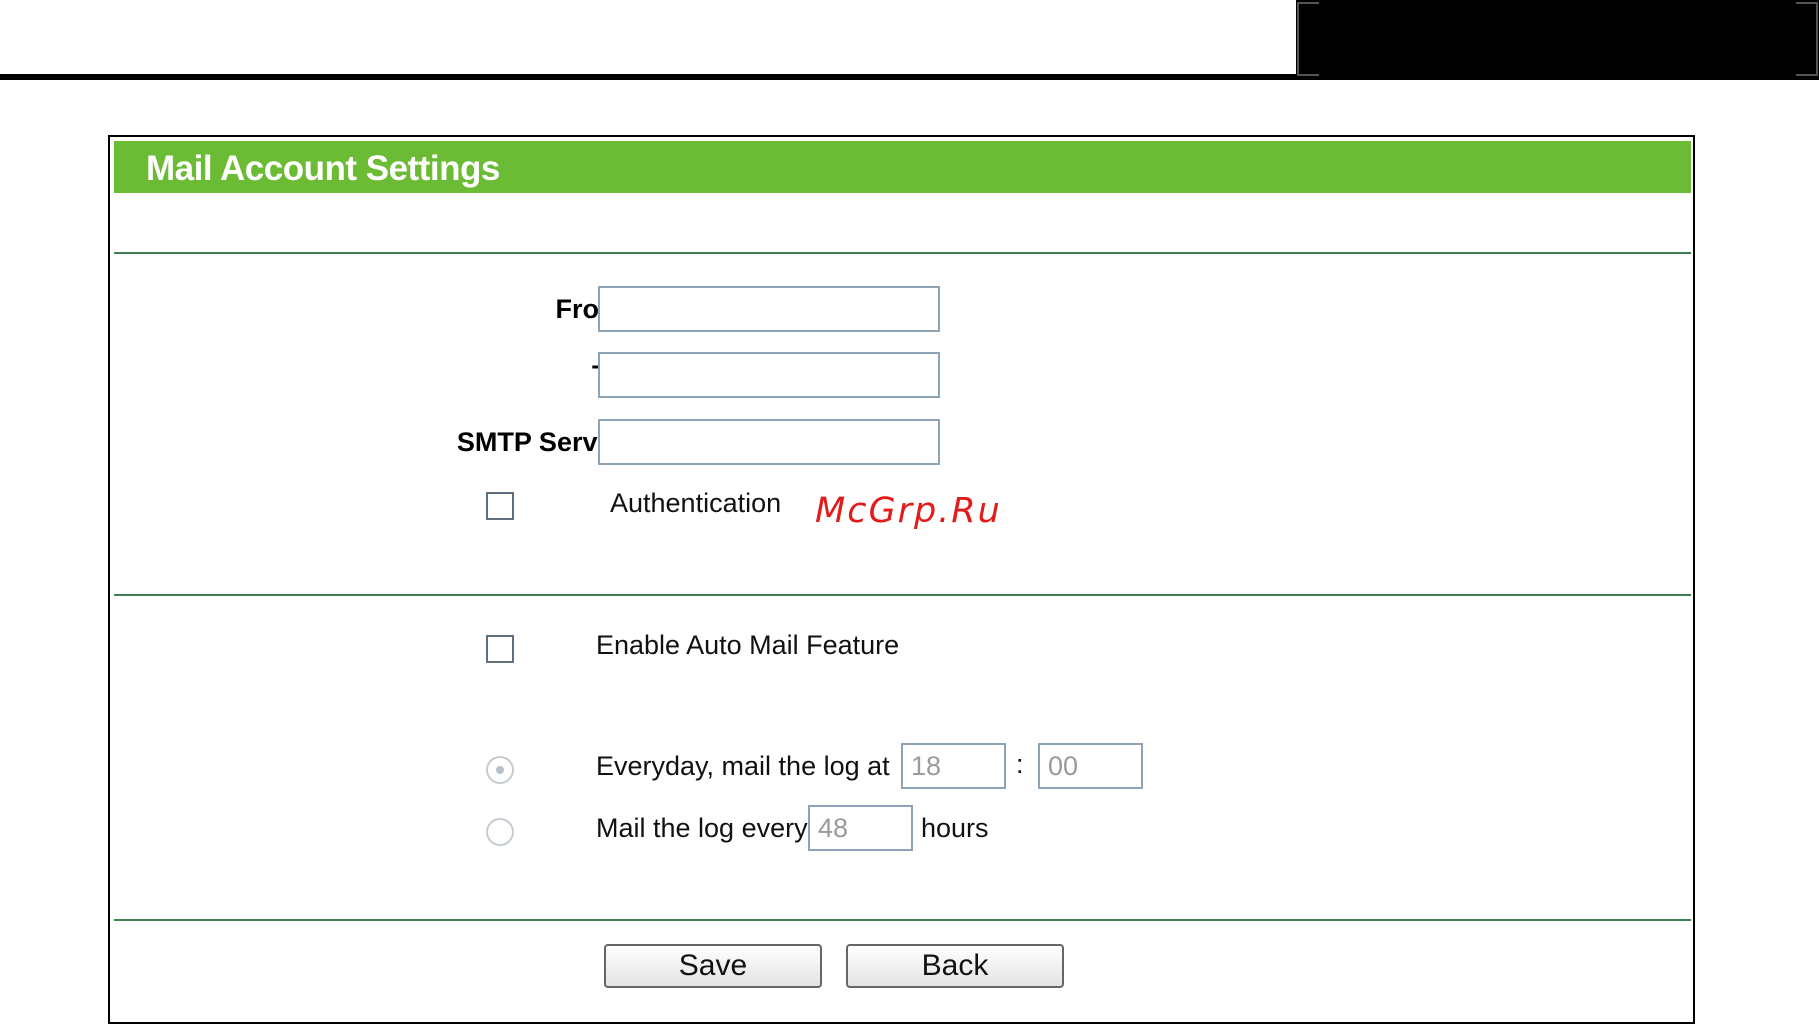 Image resolution: width=1819 pixels, height=1027 pixels. What do you see at coordinates (422, 375) in the screenshot?
I see `to-label: To:` at bounding box center [422, 375].